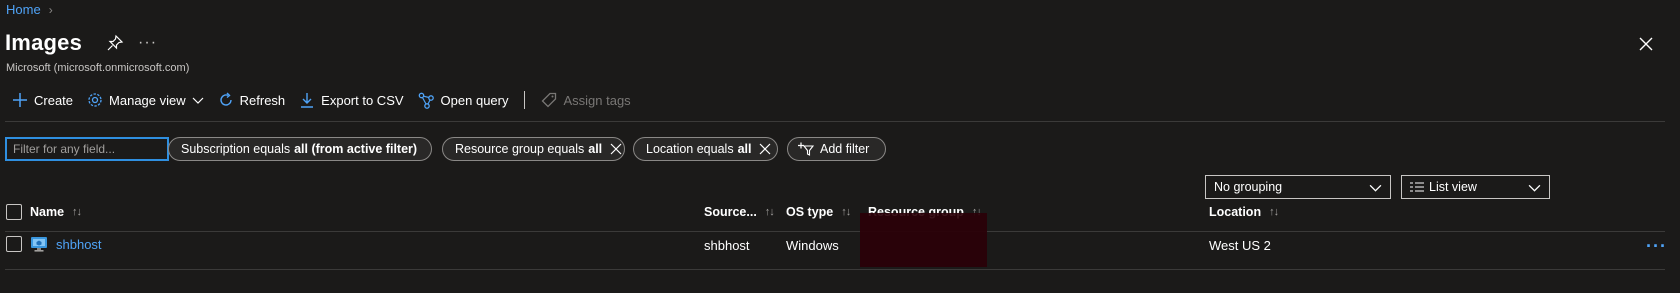 This screenshot has width=1680, height=293. I want to click on column-header-os-type: OS type ↑↓, so click(818, 212).